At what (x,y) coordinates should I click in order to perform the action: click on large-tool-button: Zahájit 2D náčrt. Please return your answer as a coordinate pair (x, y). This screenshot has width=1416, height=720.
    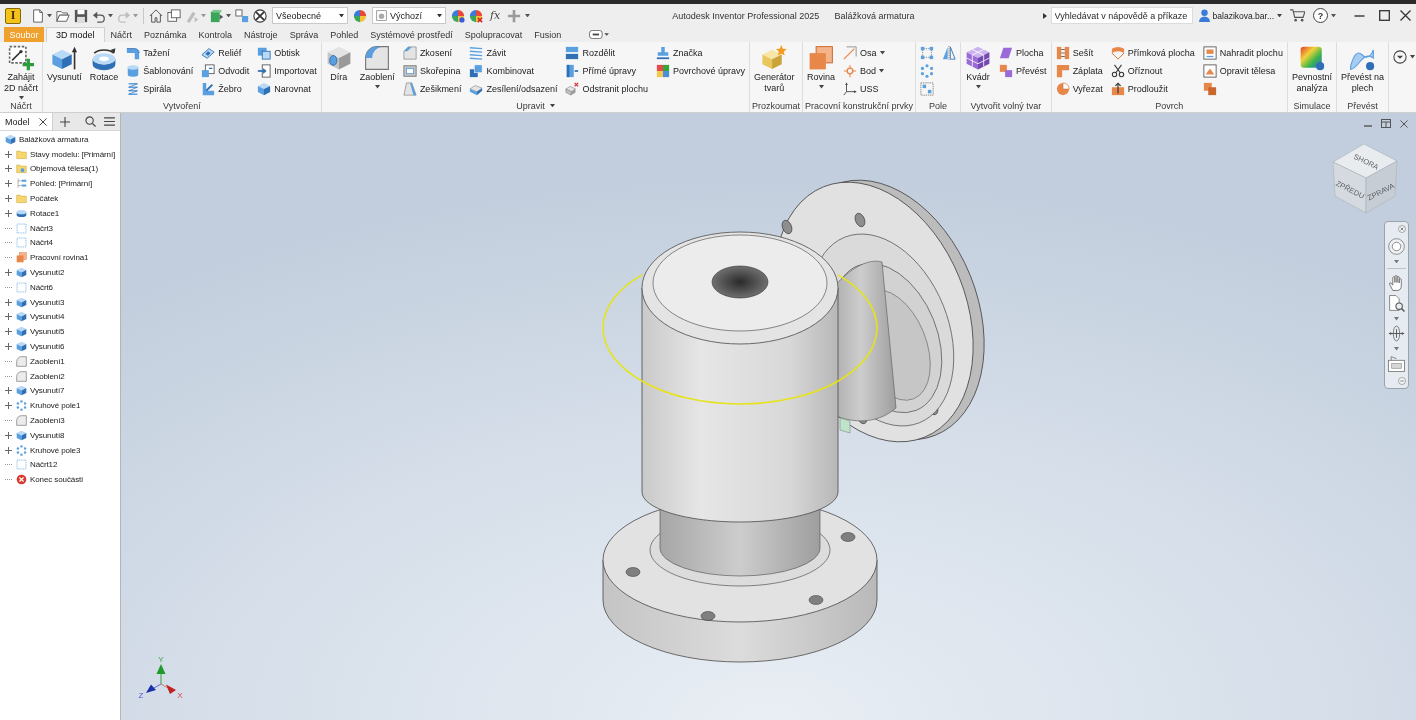
    Looking at the image, I should click on (21, 72).